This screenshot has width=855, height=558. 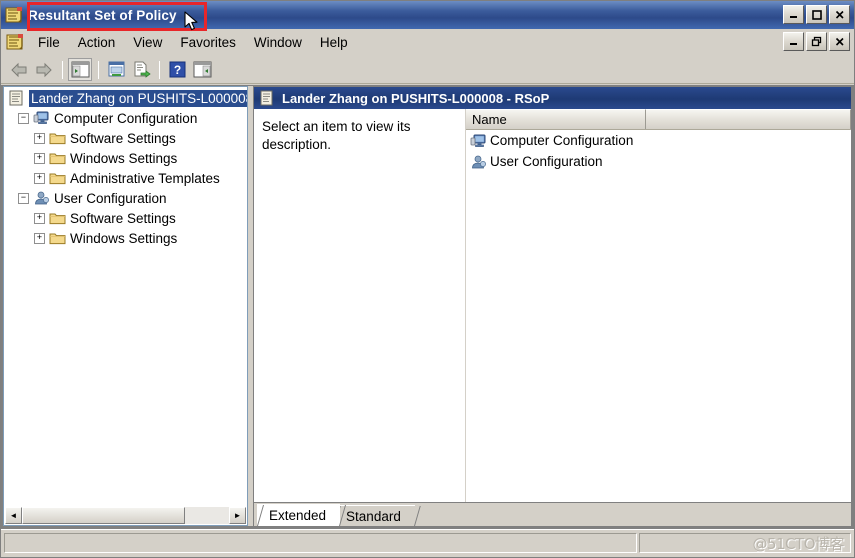 I want to click on tree-node-label: Administrative Templates, so click(x=145, y=178).